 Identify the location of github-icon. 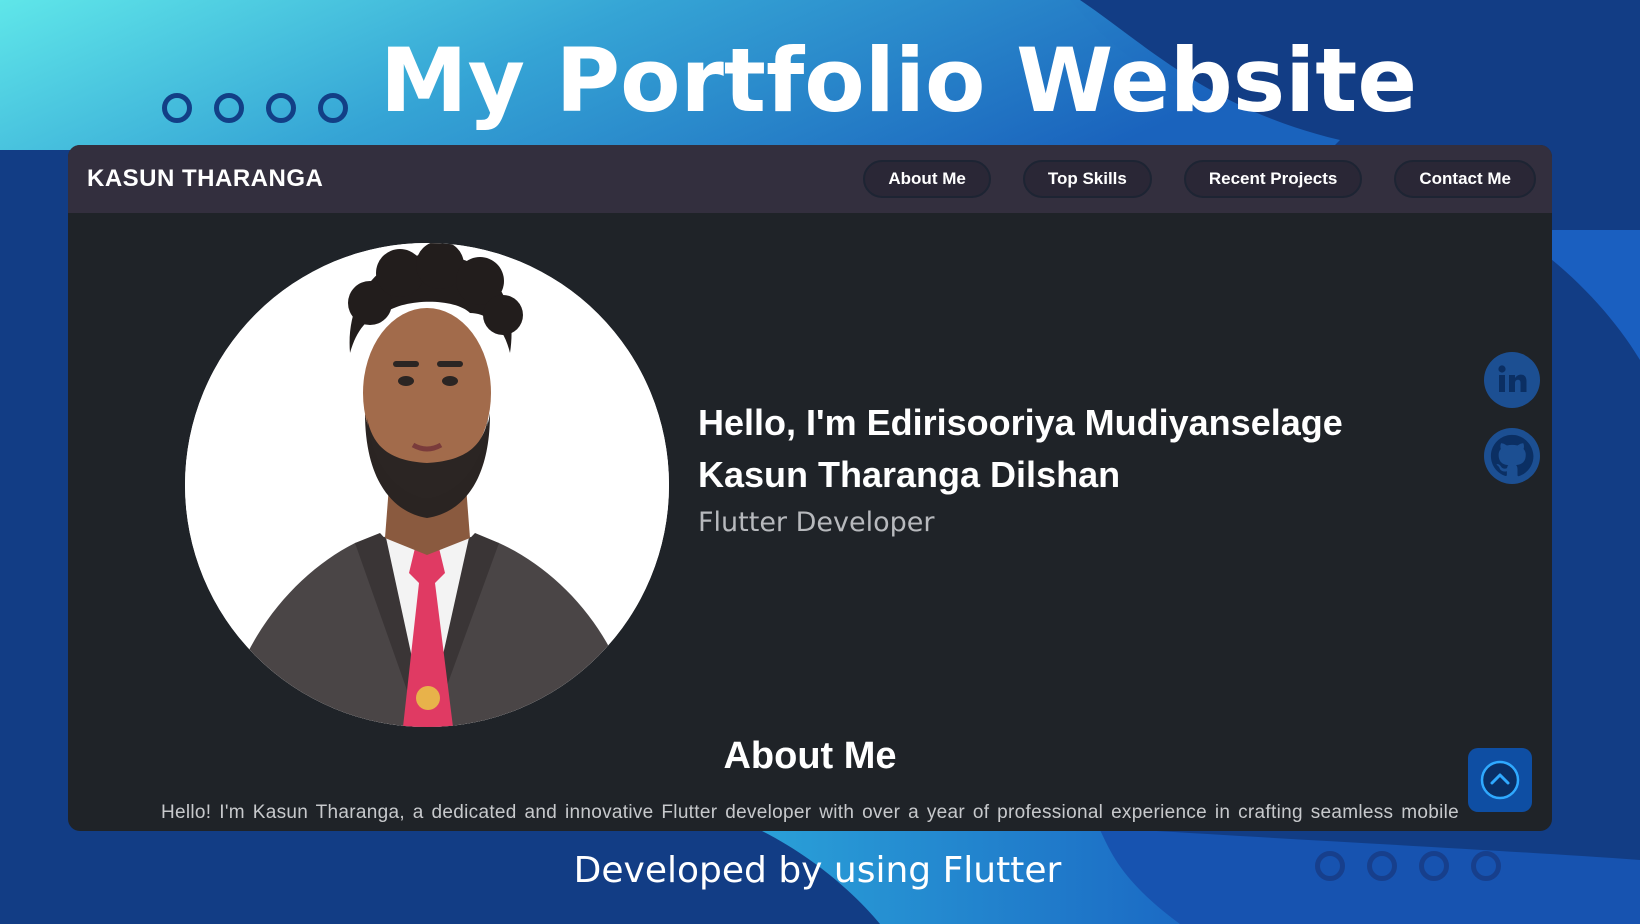
(1512, 455).